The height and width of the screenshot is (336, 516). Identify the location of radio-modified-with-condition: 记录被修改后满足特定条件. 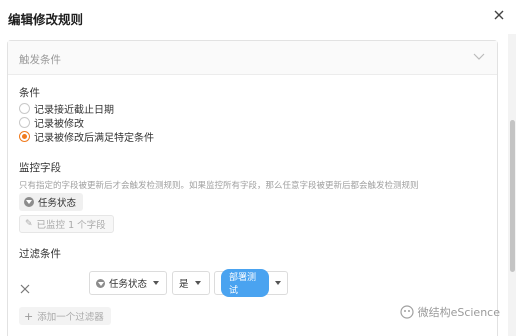
(86, 137).